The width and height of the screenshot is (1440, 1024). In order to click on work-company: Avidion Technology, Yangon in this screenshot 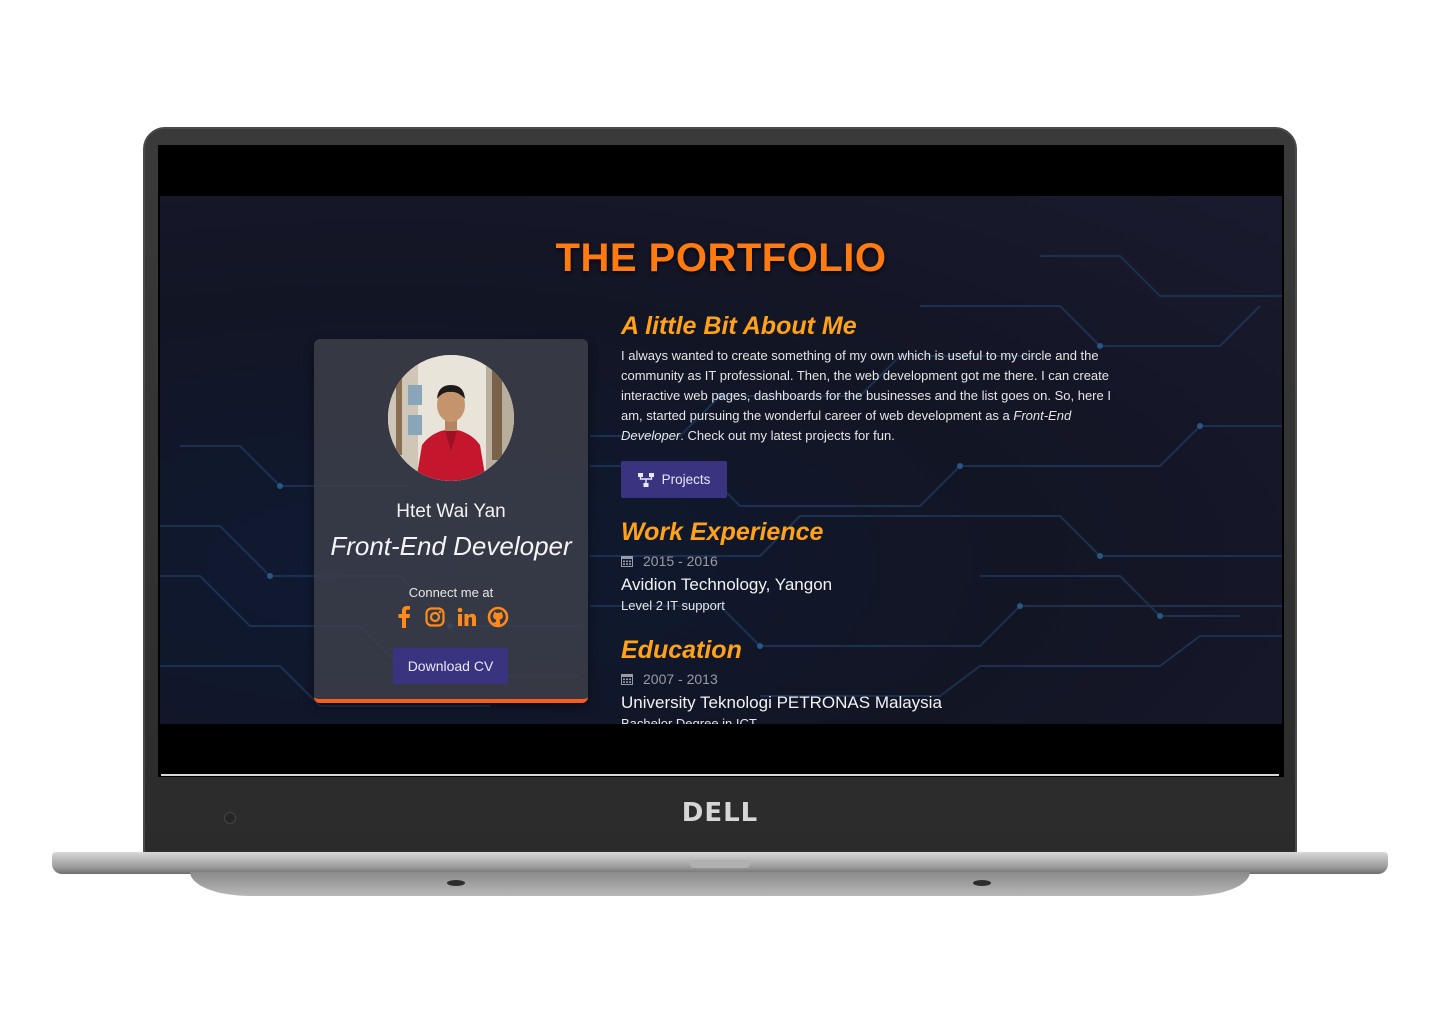, I will do `click(727, 584)`.